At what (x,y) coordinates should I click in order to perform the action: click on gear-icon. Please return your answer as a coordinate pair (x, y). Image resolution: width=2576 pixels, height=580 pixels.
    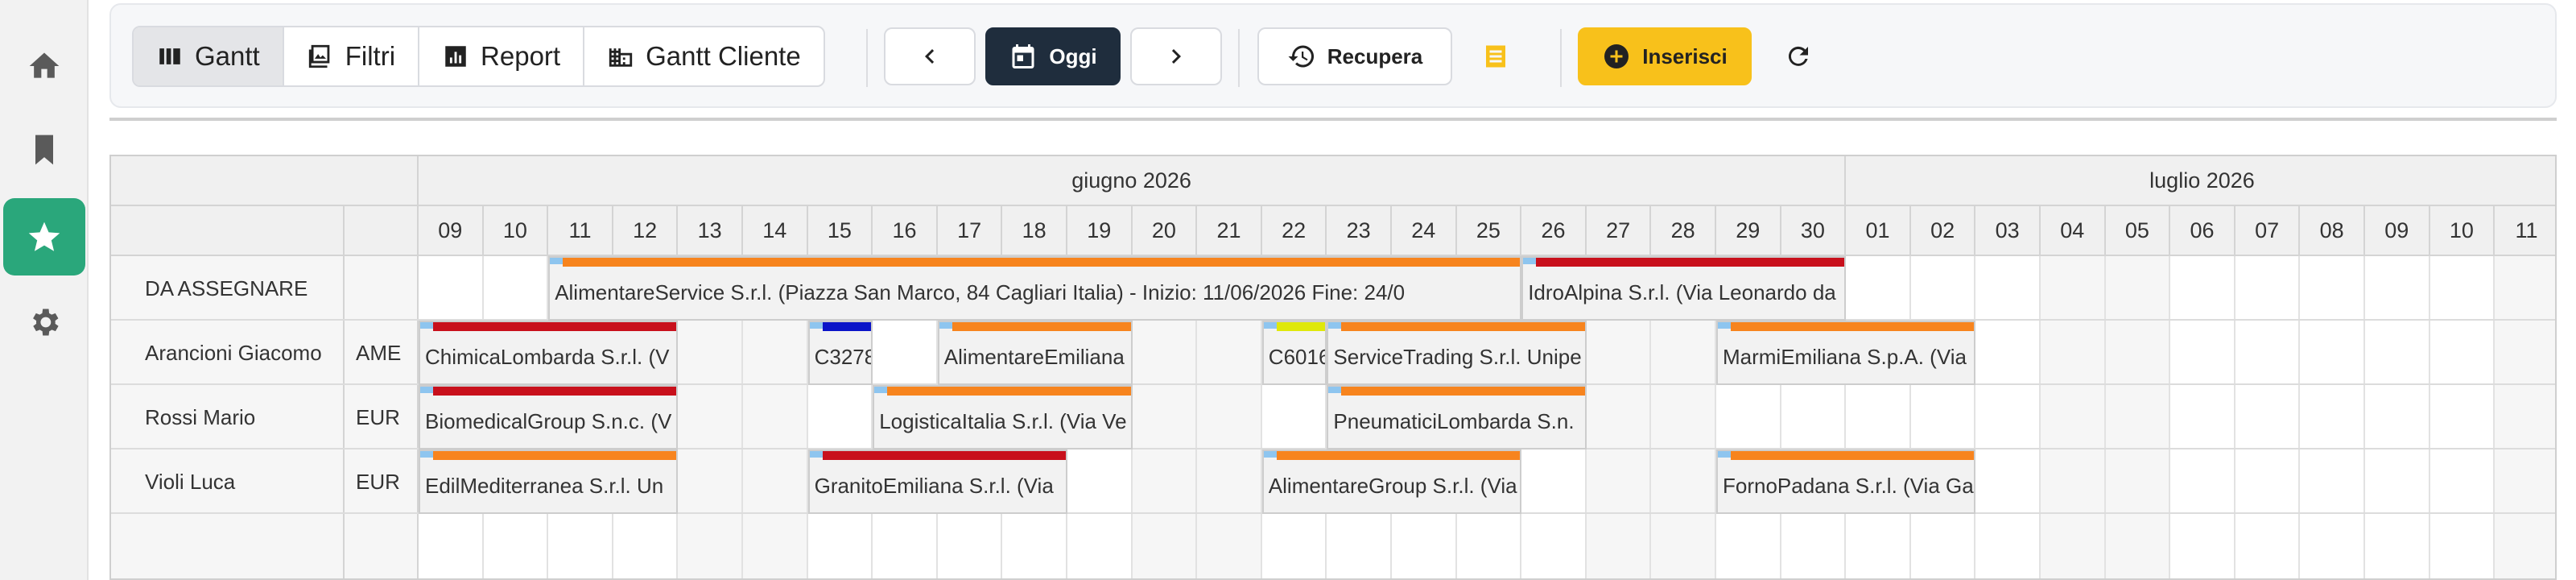
    Looking at the image, I should click on (46, 322).